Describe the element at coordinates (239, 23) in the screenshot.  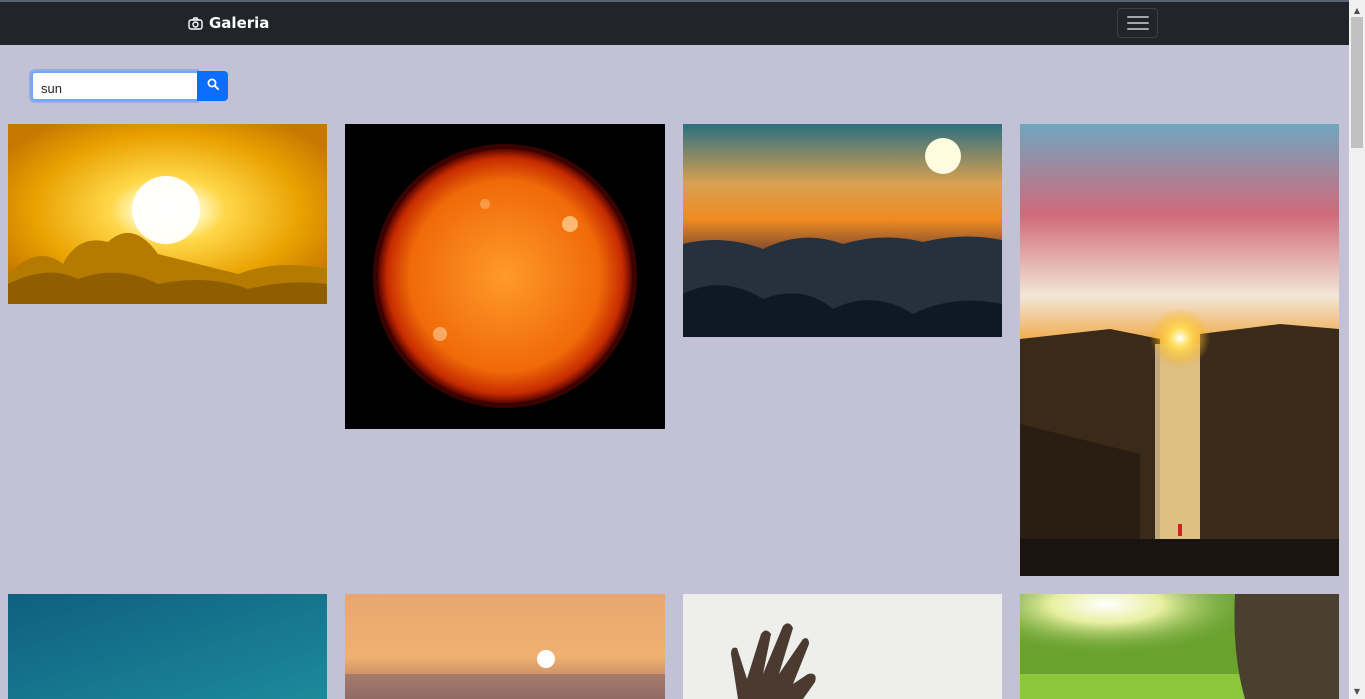
I see `brand-label: Galeria` at that location.